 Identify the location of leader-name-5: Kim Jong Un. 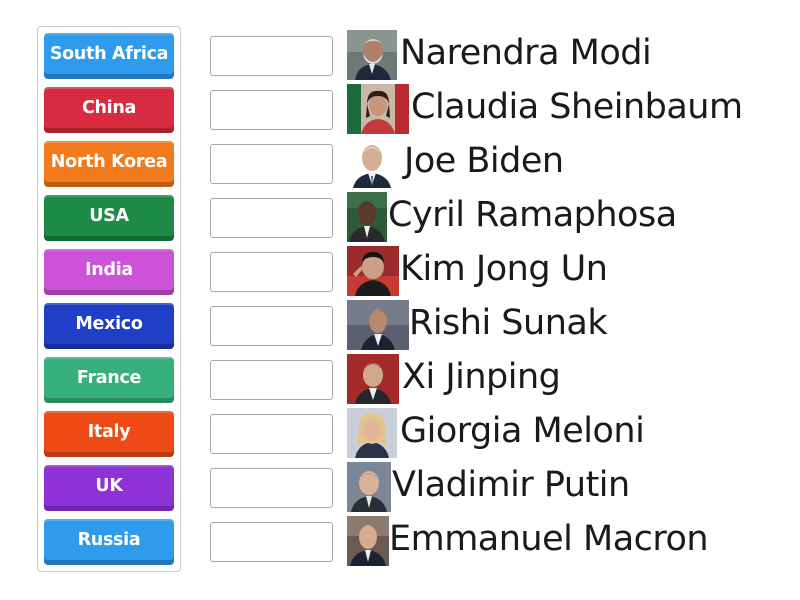
(504, 269).